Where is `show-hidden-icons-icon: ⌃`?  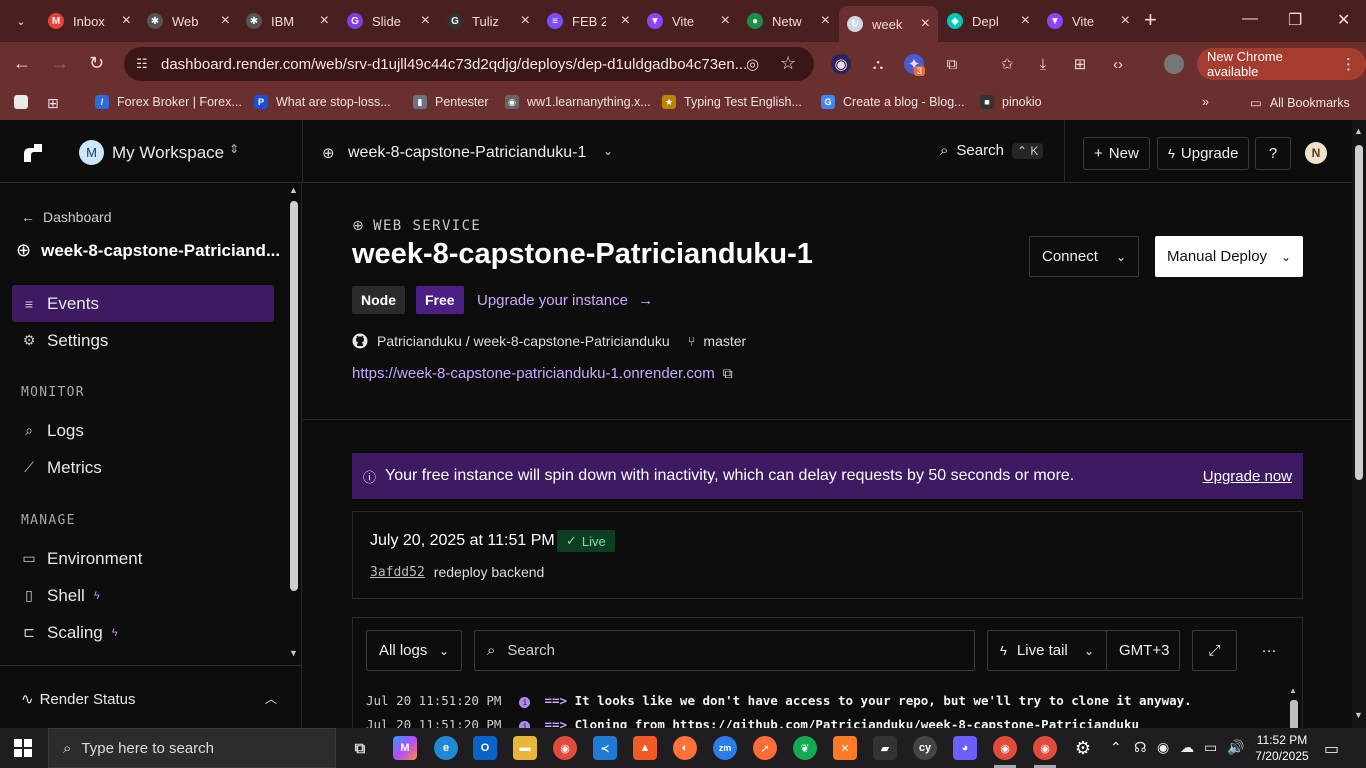 show-hidden-icons-icon: ⌃ is located at coordinates (1116, 747).